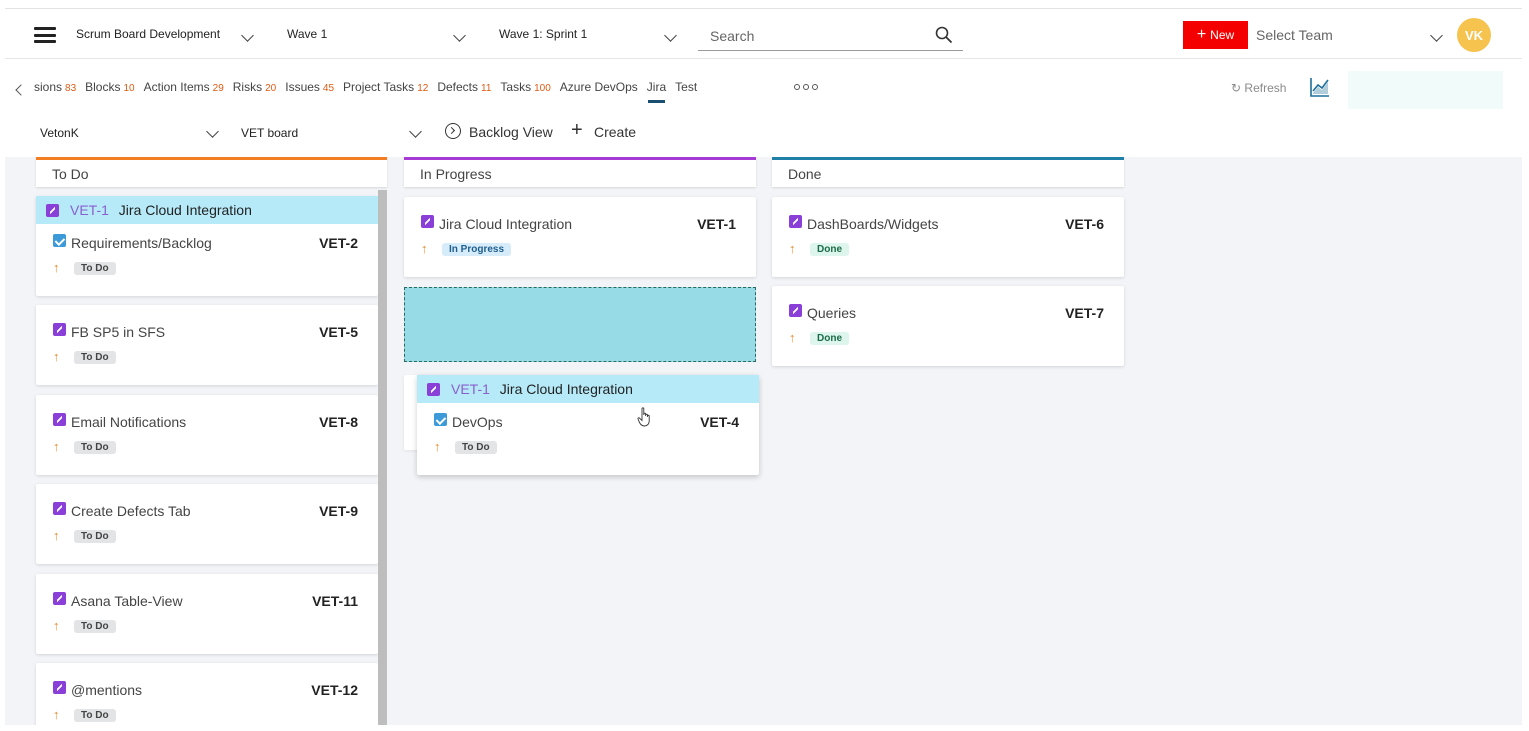 Image resolution: width=1529 pixels, height=731 pixels. I want to click on tab-risks: Risks 20, so click(254, 87).